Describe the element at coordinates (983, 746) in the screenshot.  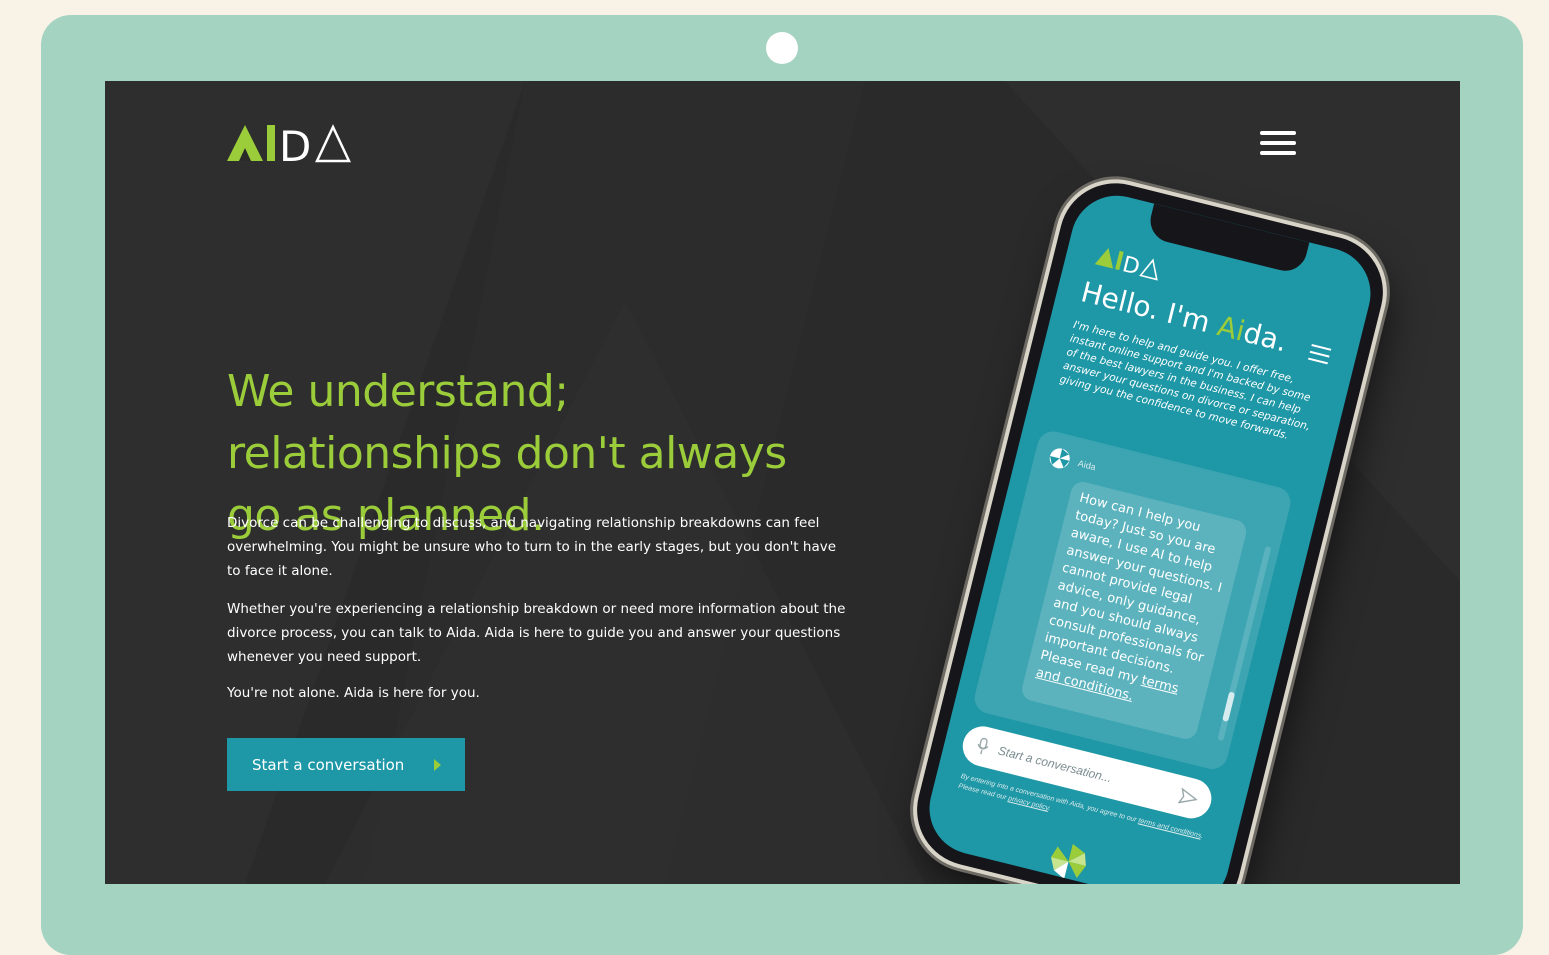
I see `microphone-icon` at that location.